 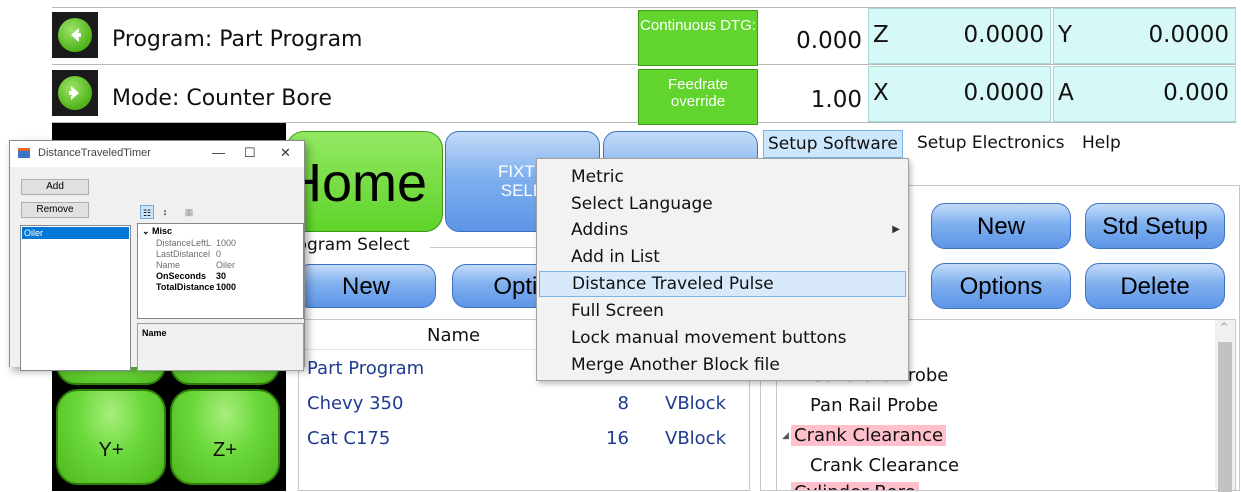 I want to click on collapse-icon: ◢, so click(x=785, y=436).